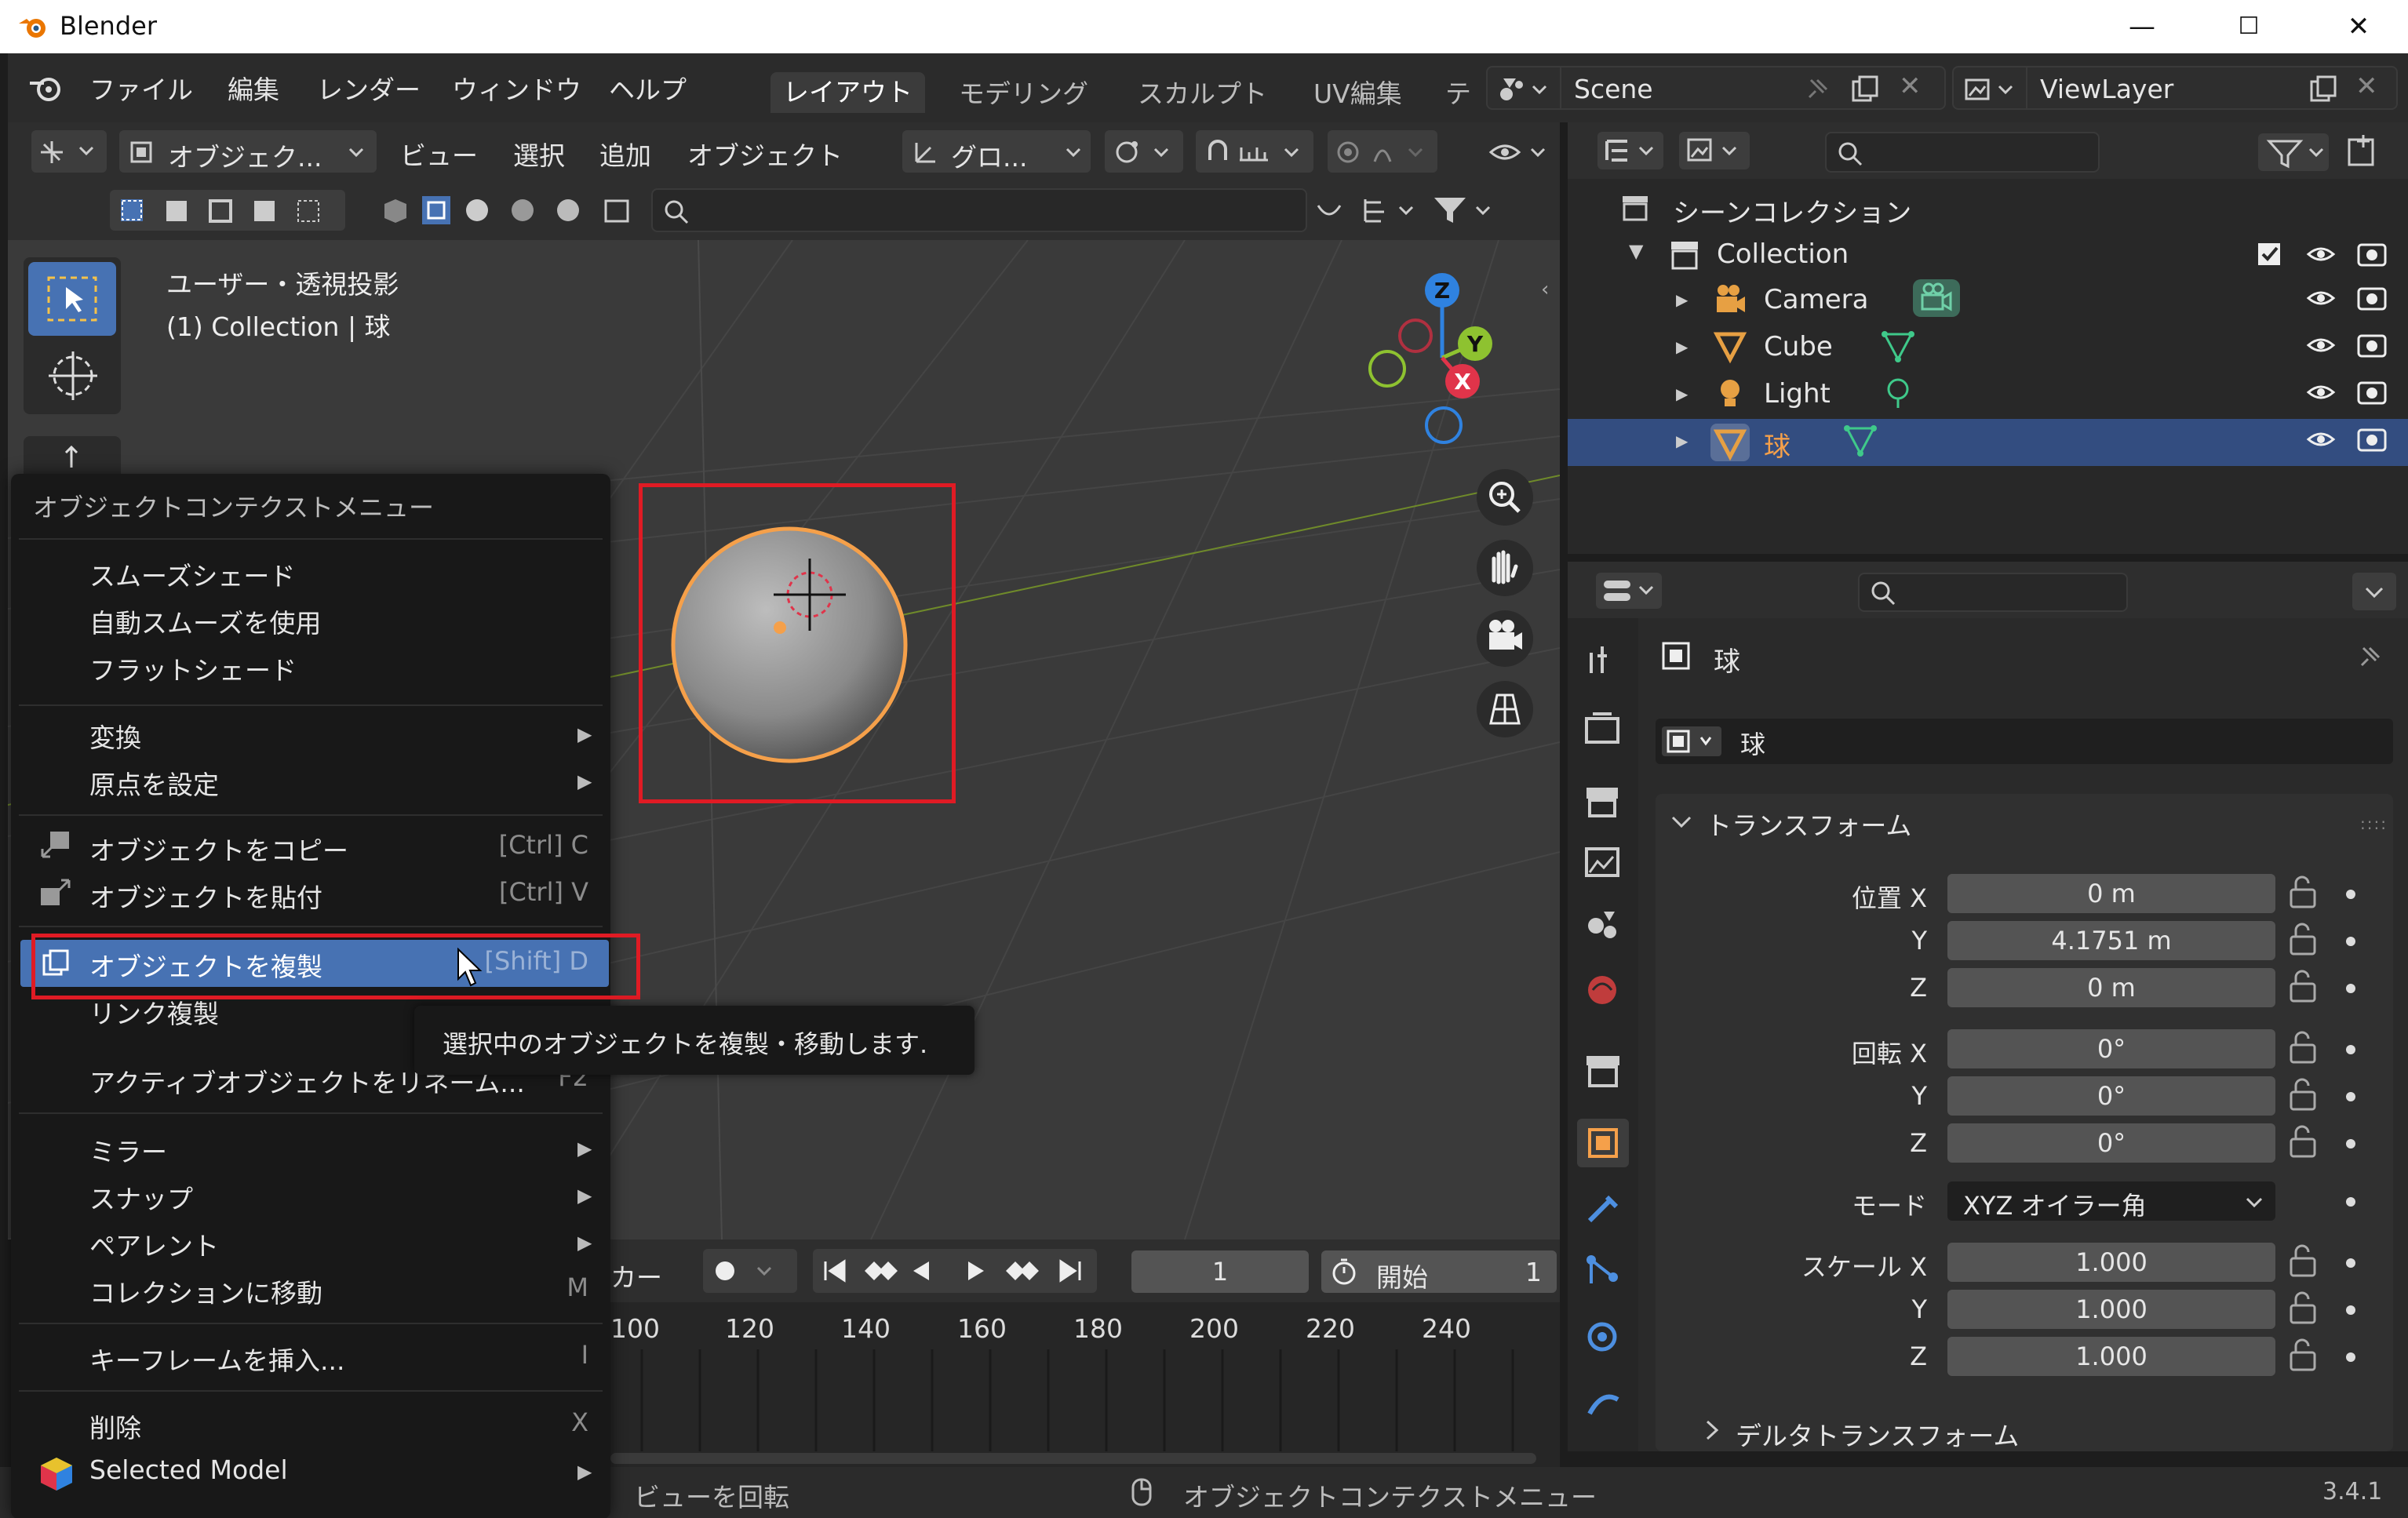  Describe the element at coordinates (1798, 394) in the screenshot. I see `outliner-item-light: Light` at that location.